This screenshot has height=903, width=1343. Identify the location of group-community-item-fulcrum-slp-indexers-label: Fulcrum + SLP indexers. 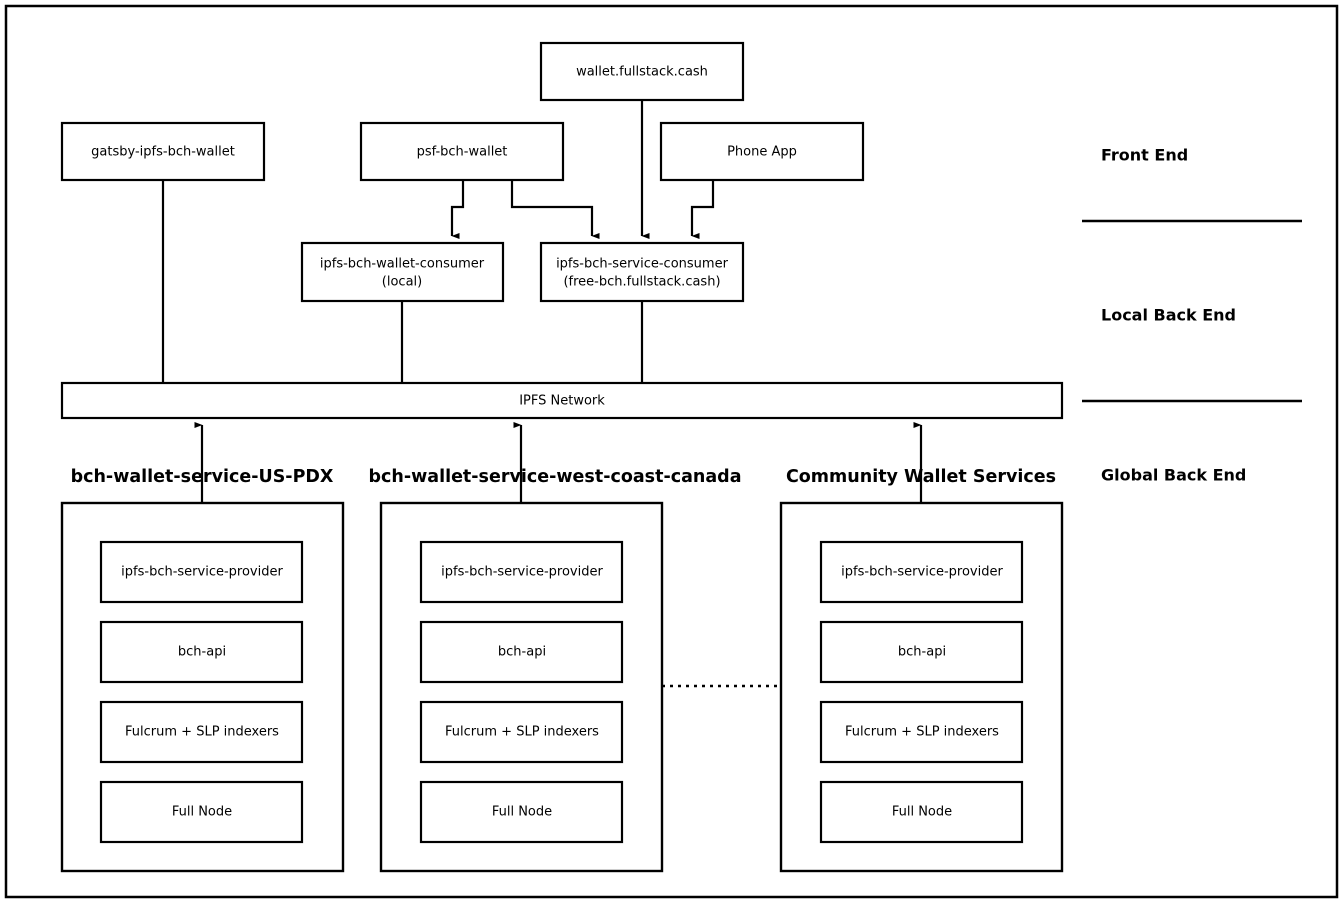
(922, 732).